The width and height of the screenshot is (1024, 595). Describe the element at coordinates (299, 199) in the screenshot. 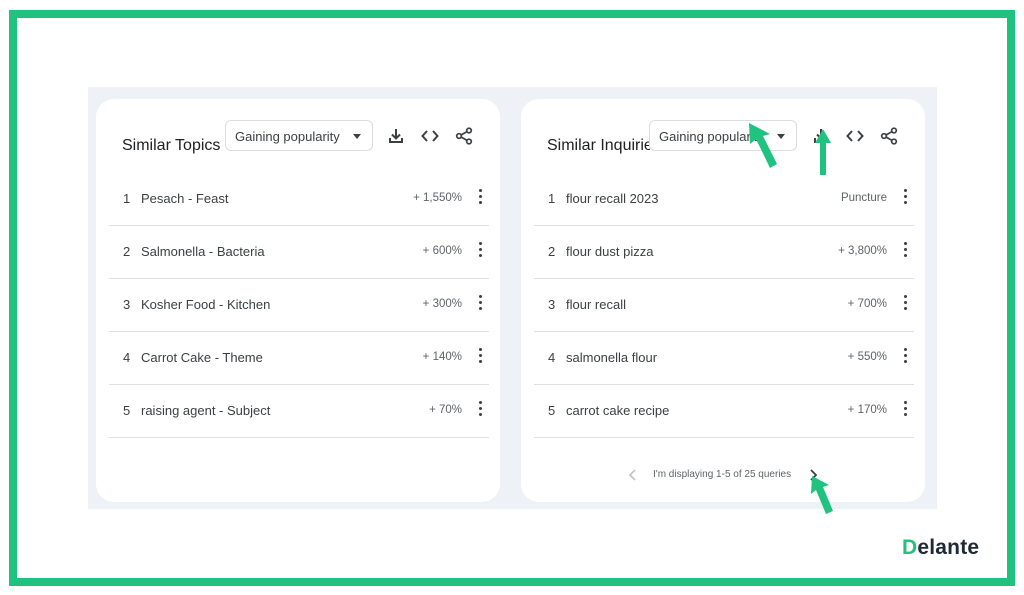

I see `list-item: 1 Pesach - Feast + 1,550%` at that location.